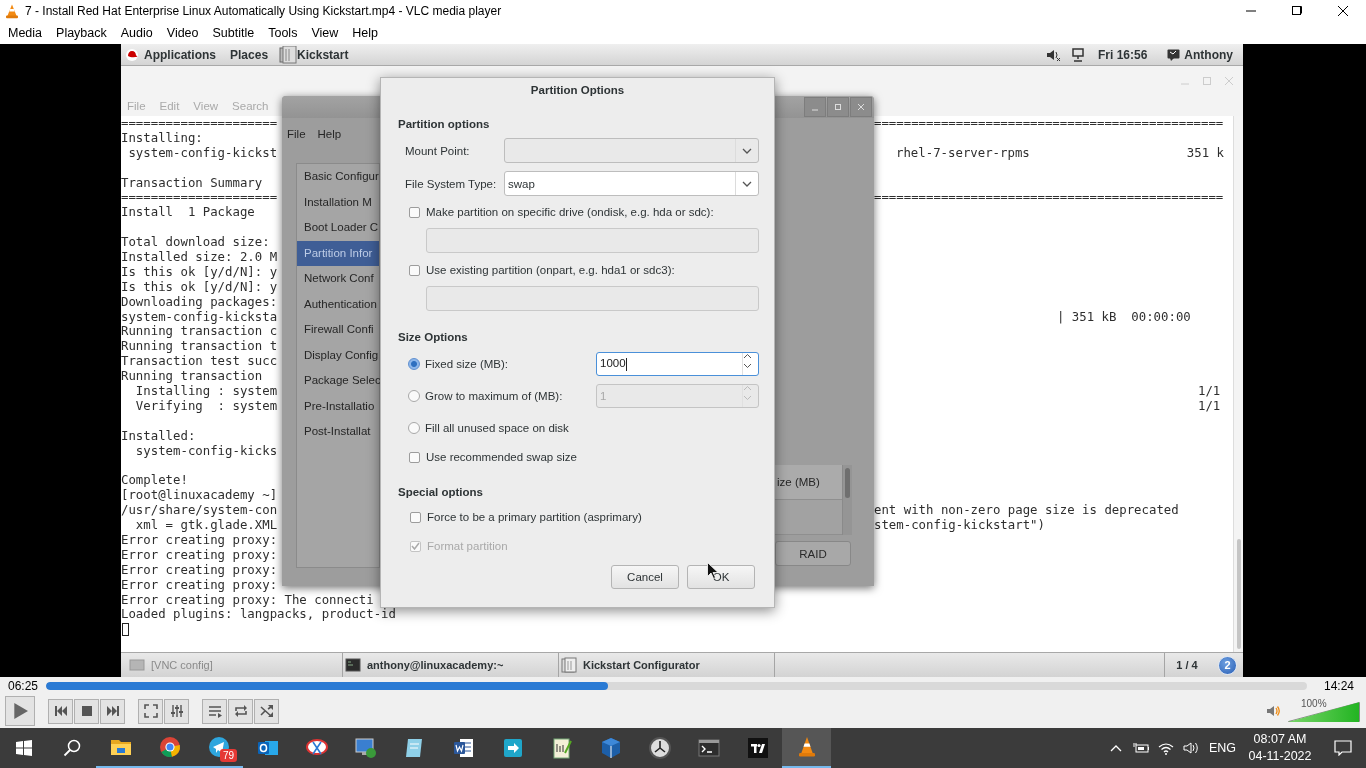 The width and height of the screenshot is (1366, 768). What do you see at coordinates (338, 279) in the screenshot?
I see `list-item: Network Conf` at bounding box center [338, 279].